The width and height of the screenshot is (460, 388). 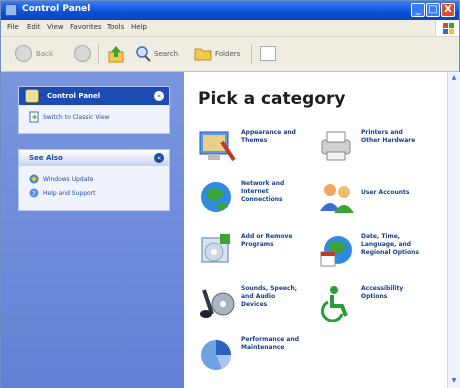 What do you see at coordinates (166, 54) in the screenshot?
I see `search-button-label: Search` at bounding box center [166, 54].